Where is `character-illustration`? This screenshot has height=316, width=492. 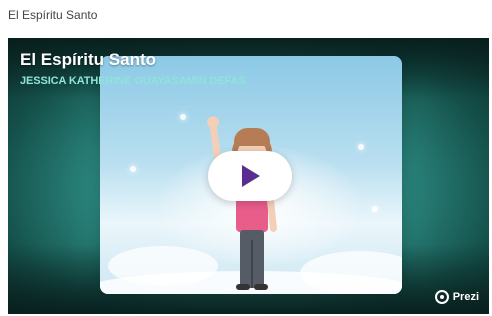 character-illustration is located at coordinates (249, 203).